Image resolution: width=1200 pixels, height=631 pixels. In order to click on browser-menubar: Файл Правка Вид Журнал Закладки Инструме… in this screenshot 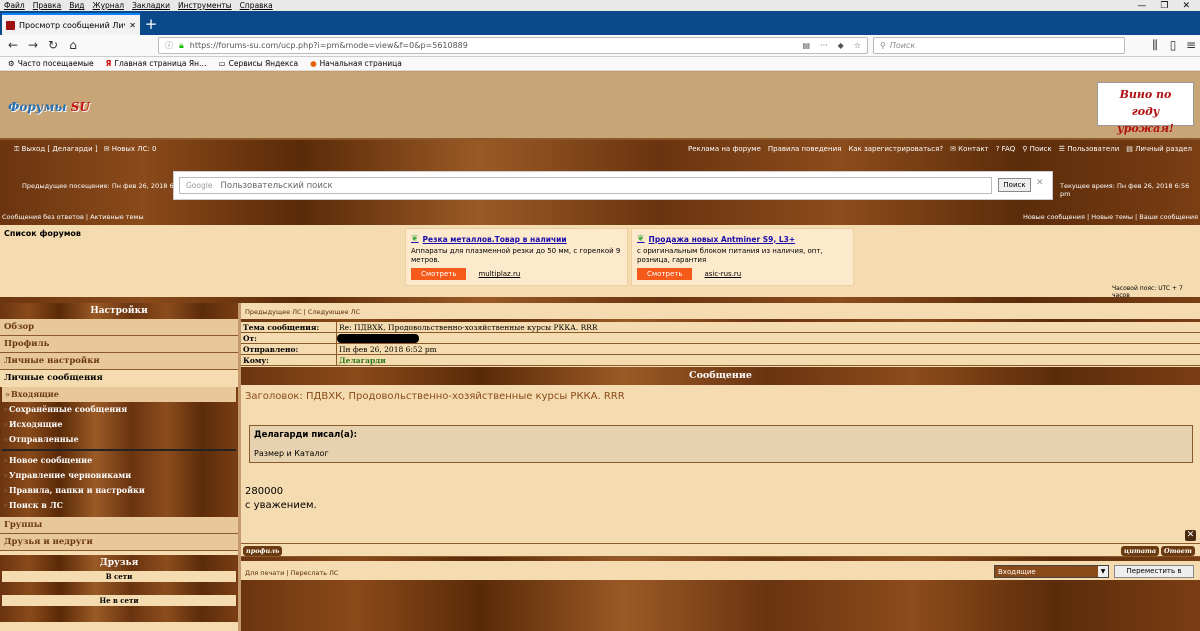, I will do `click(600, 5)`.